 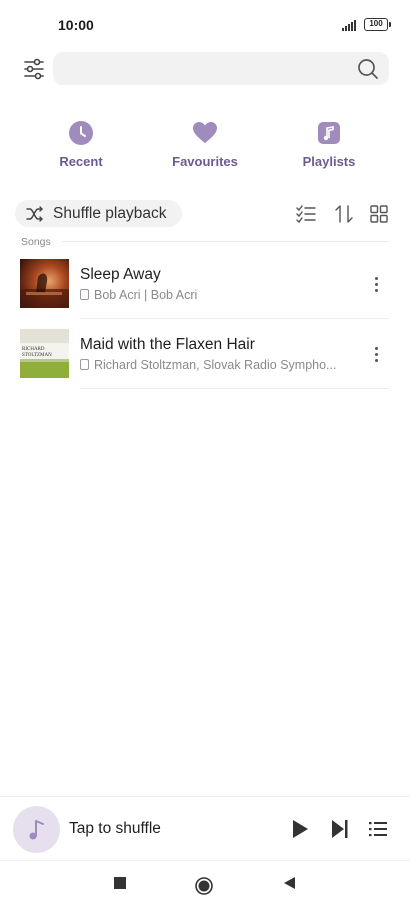 What do you see at coordinates (120, 883) in the screenshot?
I see `recents-button` at bounding box center [120, 883].